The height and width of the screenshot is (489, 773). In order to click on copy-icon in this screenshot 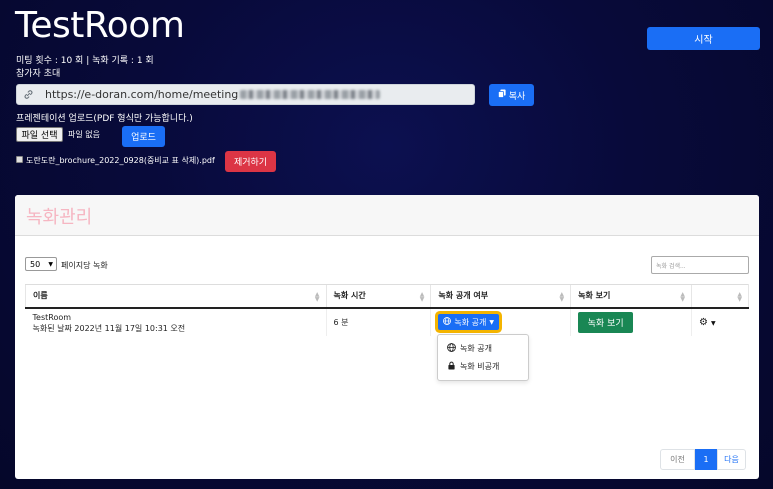, I will do `click(501, 95)`.